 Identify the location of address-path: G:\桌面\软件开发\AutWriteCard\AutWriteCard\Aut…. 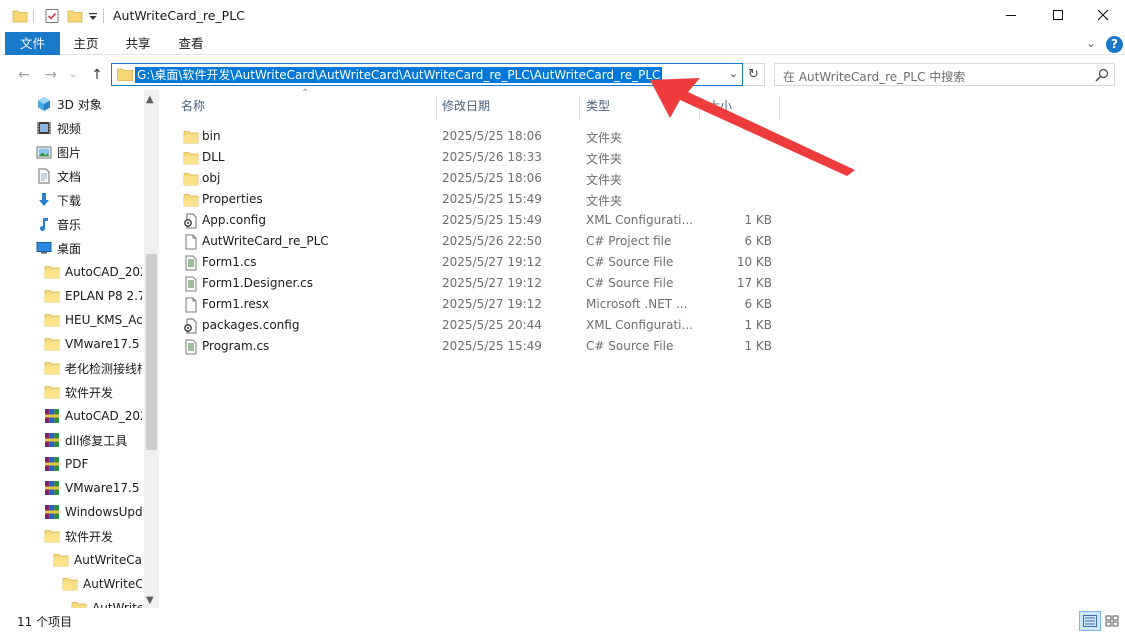
(399, 75).